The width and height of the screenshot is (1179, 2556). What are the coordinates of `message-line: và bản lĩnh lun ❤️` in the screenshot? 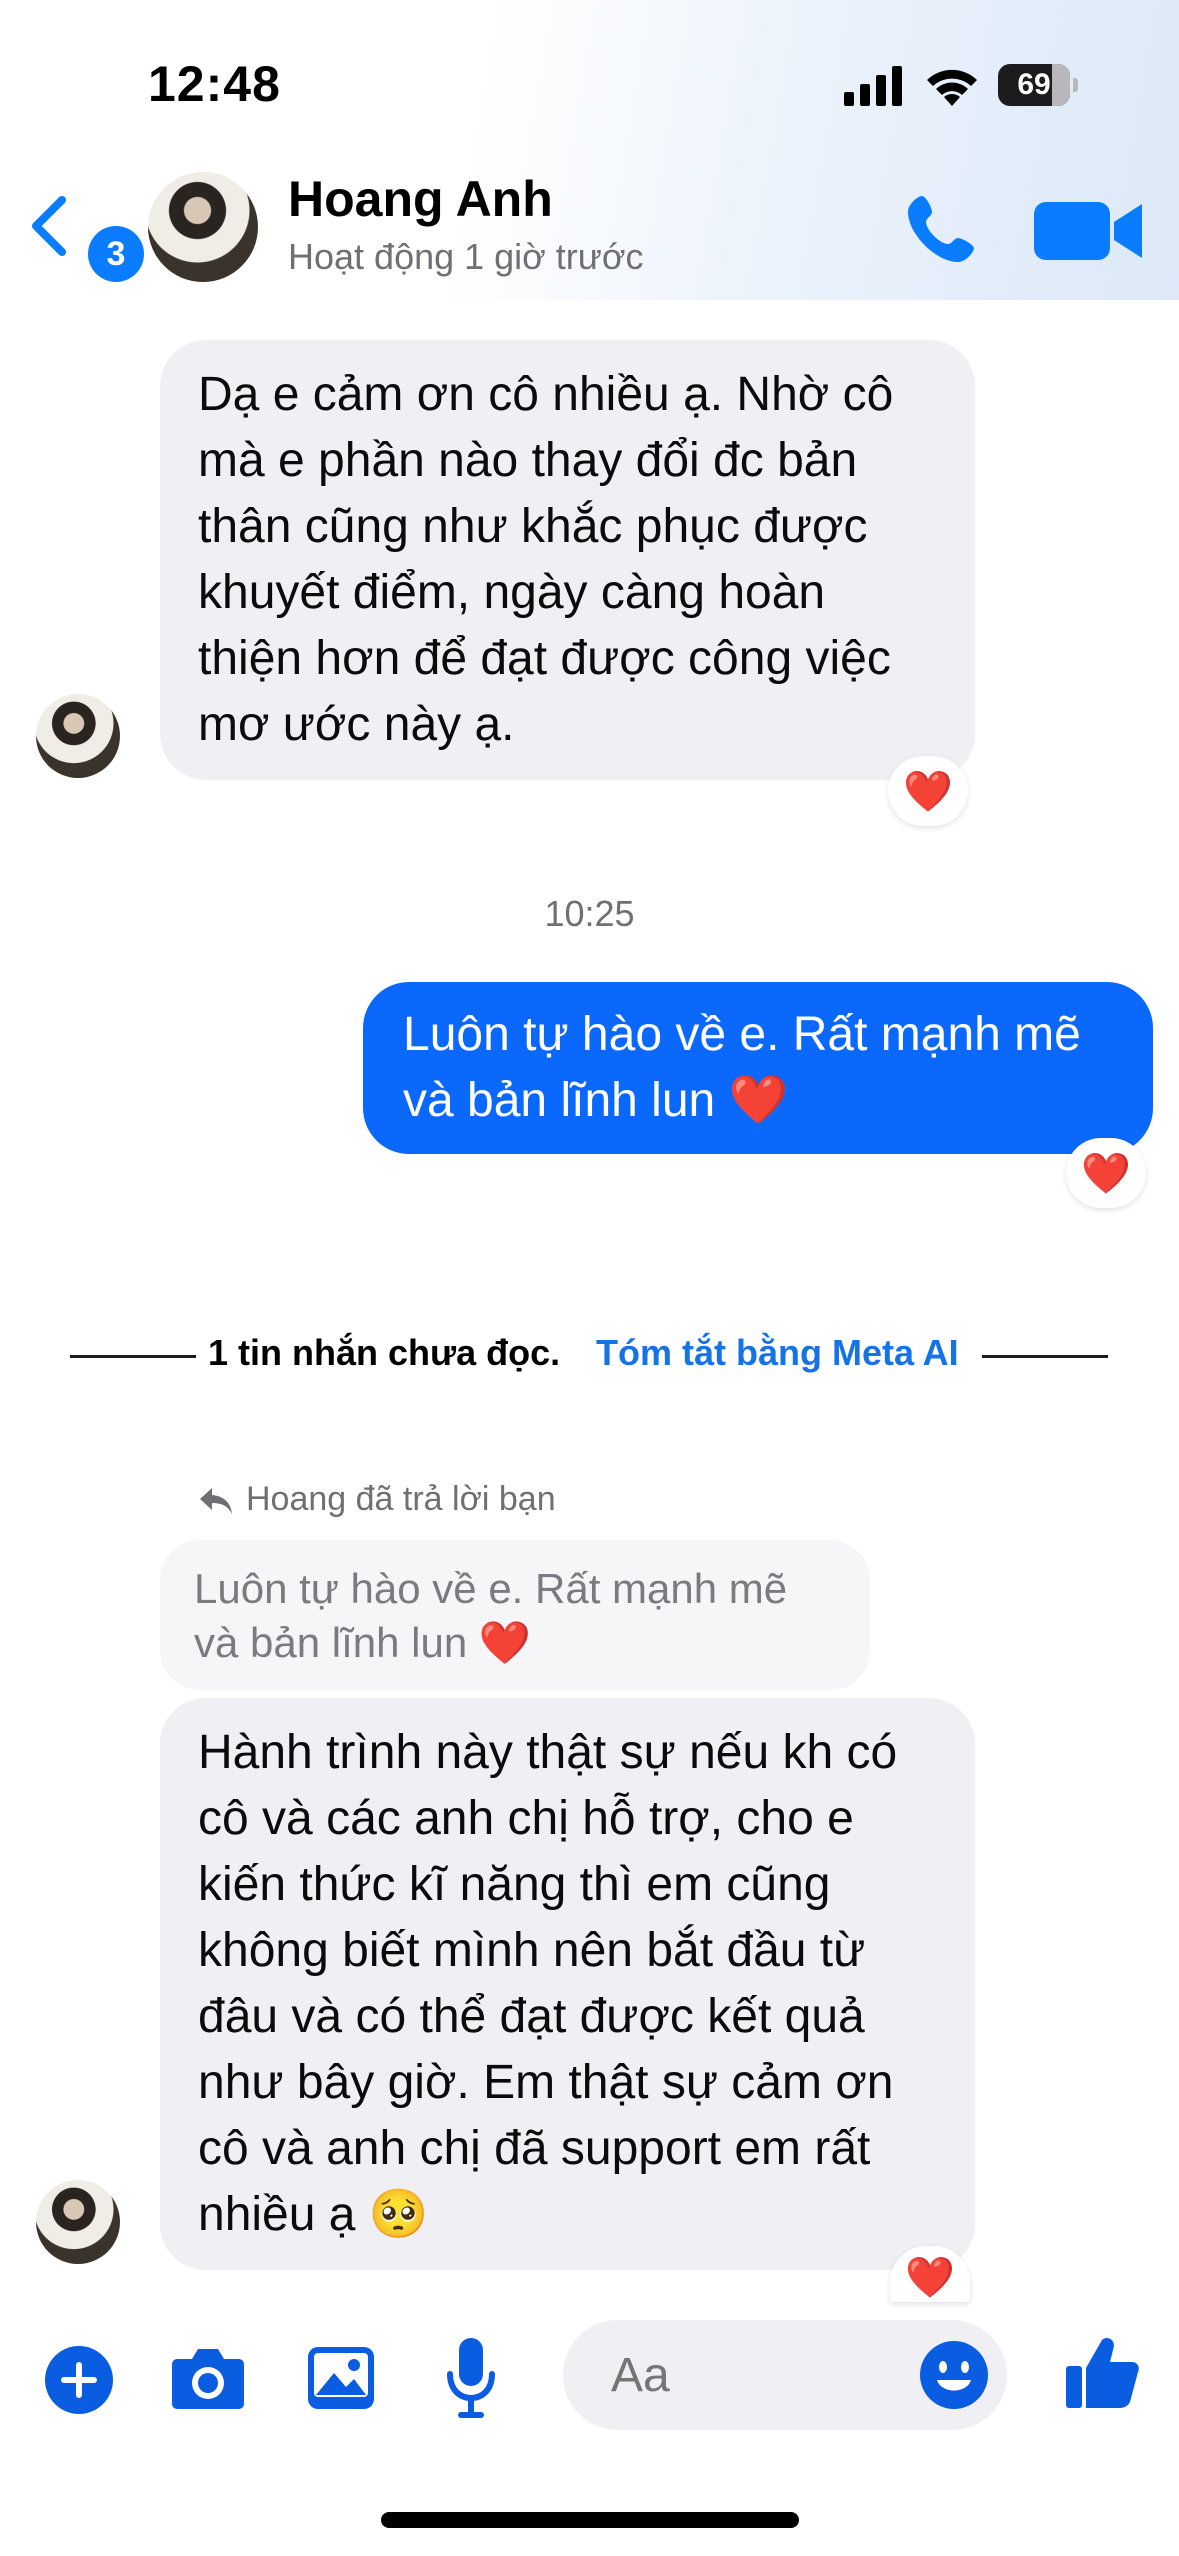 It's located at (596, 1100).